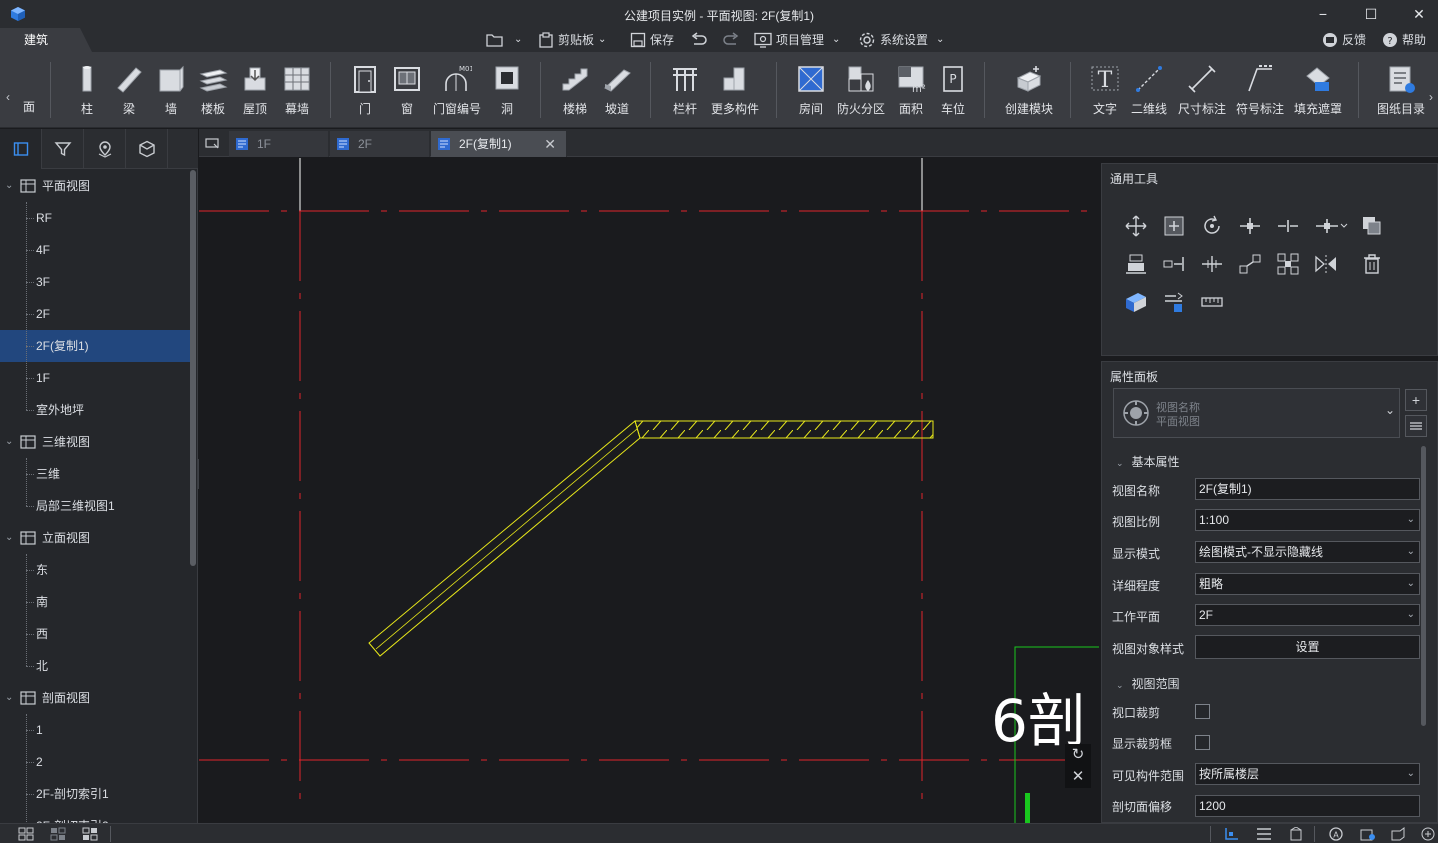  Describe the element at coordinates (26, 834) in the screenshot. I see `layout-grid-icon` at that location.